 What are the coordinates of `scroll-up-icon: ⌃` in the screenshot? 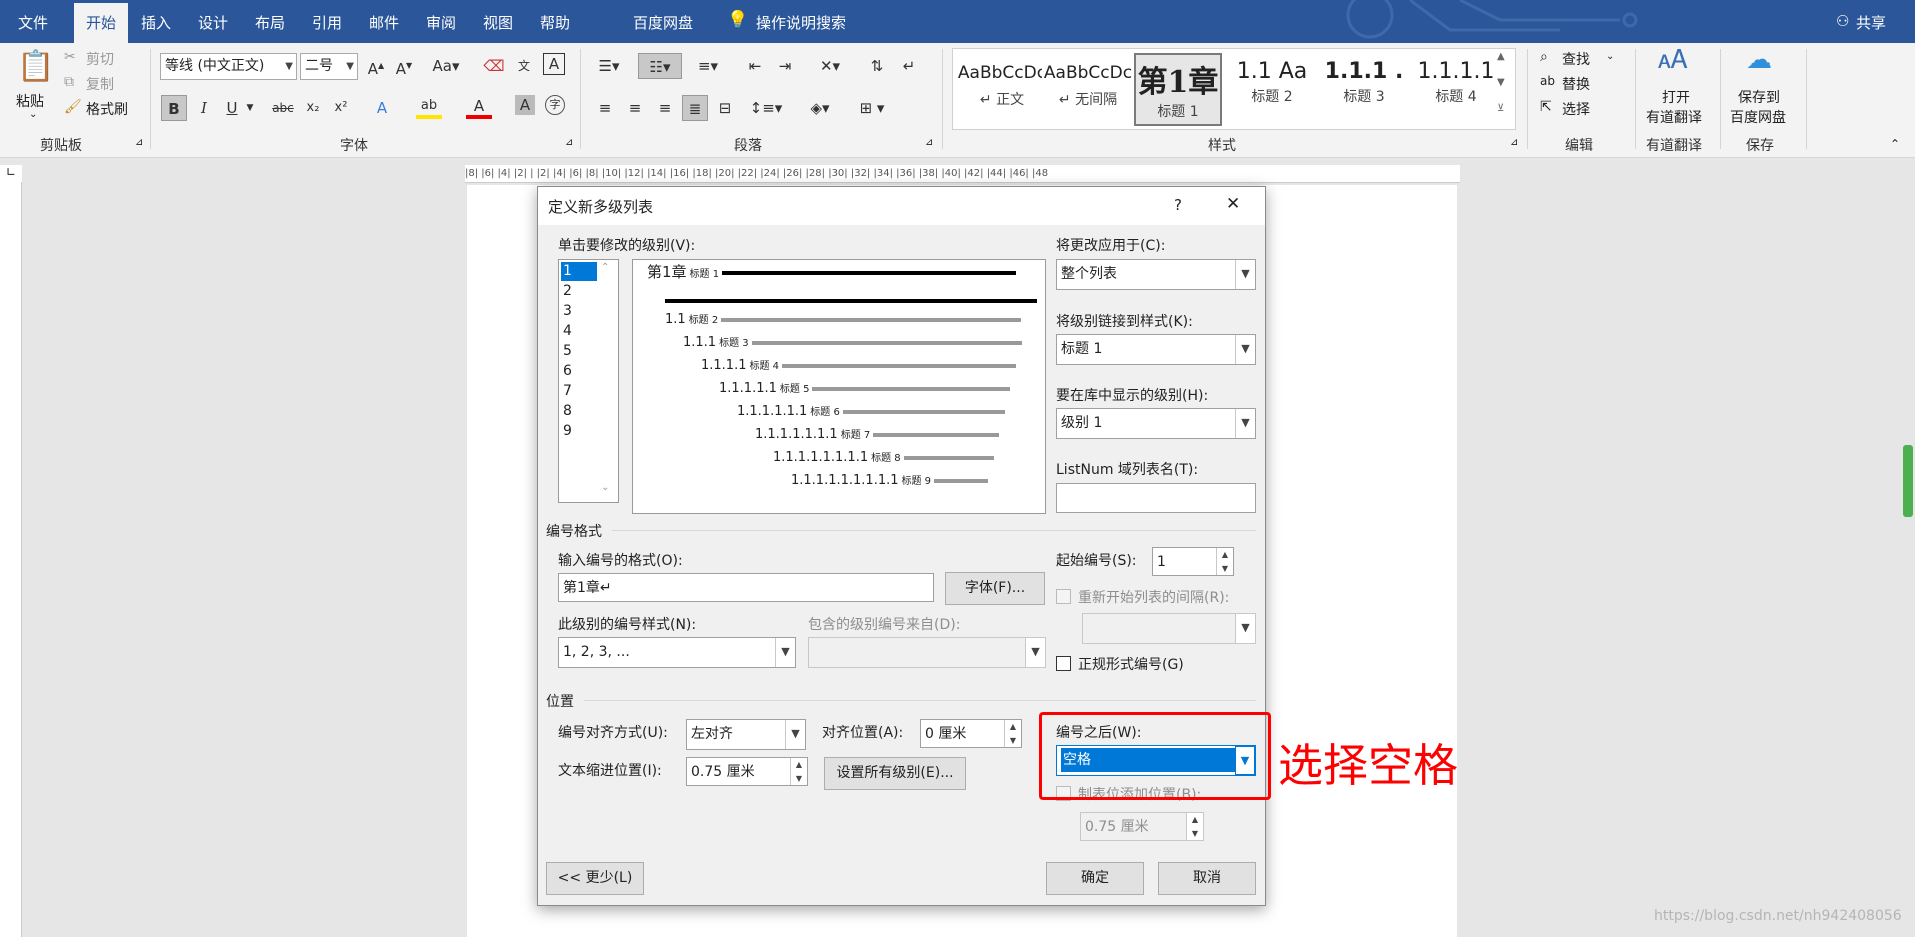 It's located at (605, 267).